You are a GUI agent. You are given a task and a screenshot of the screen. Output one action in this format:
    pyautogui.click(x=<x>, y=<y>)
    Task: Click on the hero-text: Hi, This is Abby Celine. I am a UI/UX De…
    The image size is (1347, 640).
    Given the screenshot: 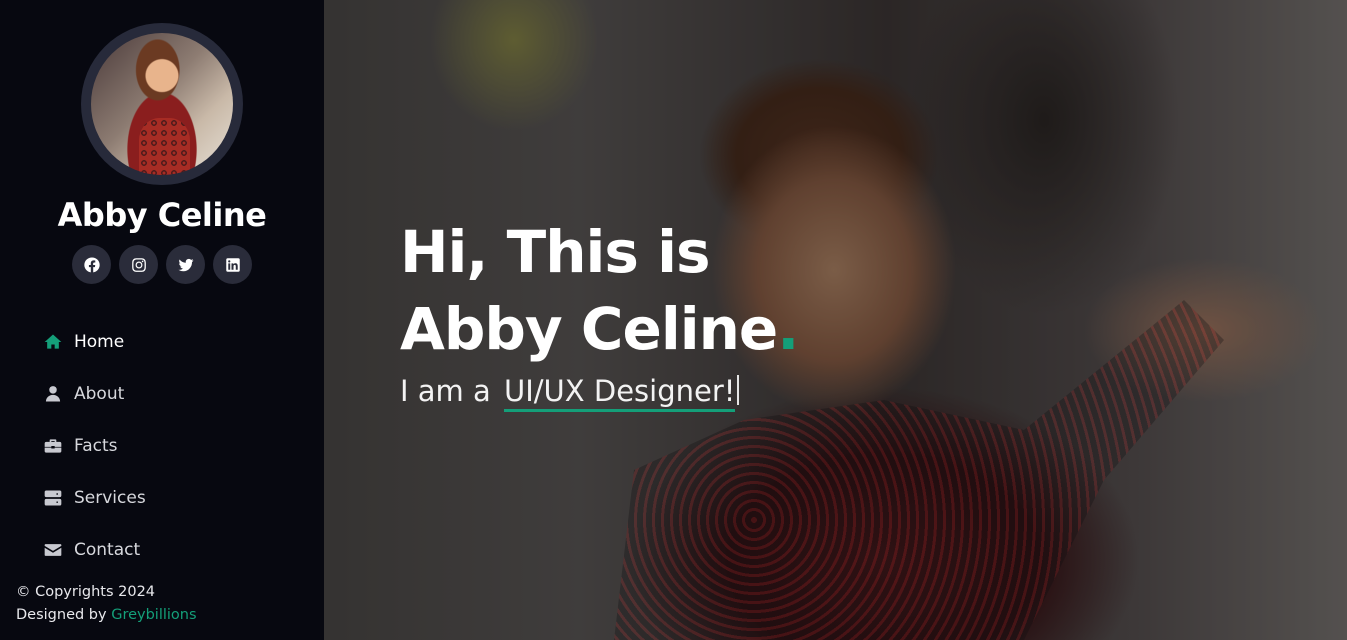 What is the action you would take?
    pyautogui.click(x=599, y=313)
    